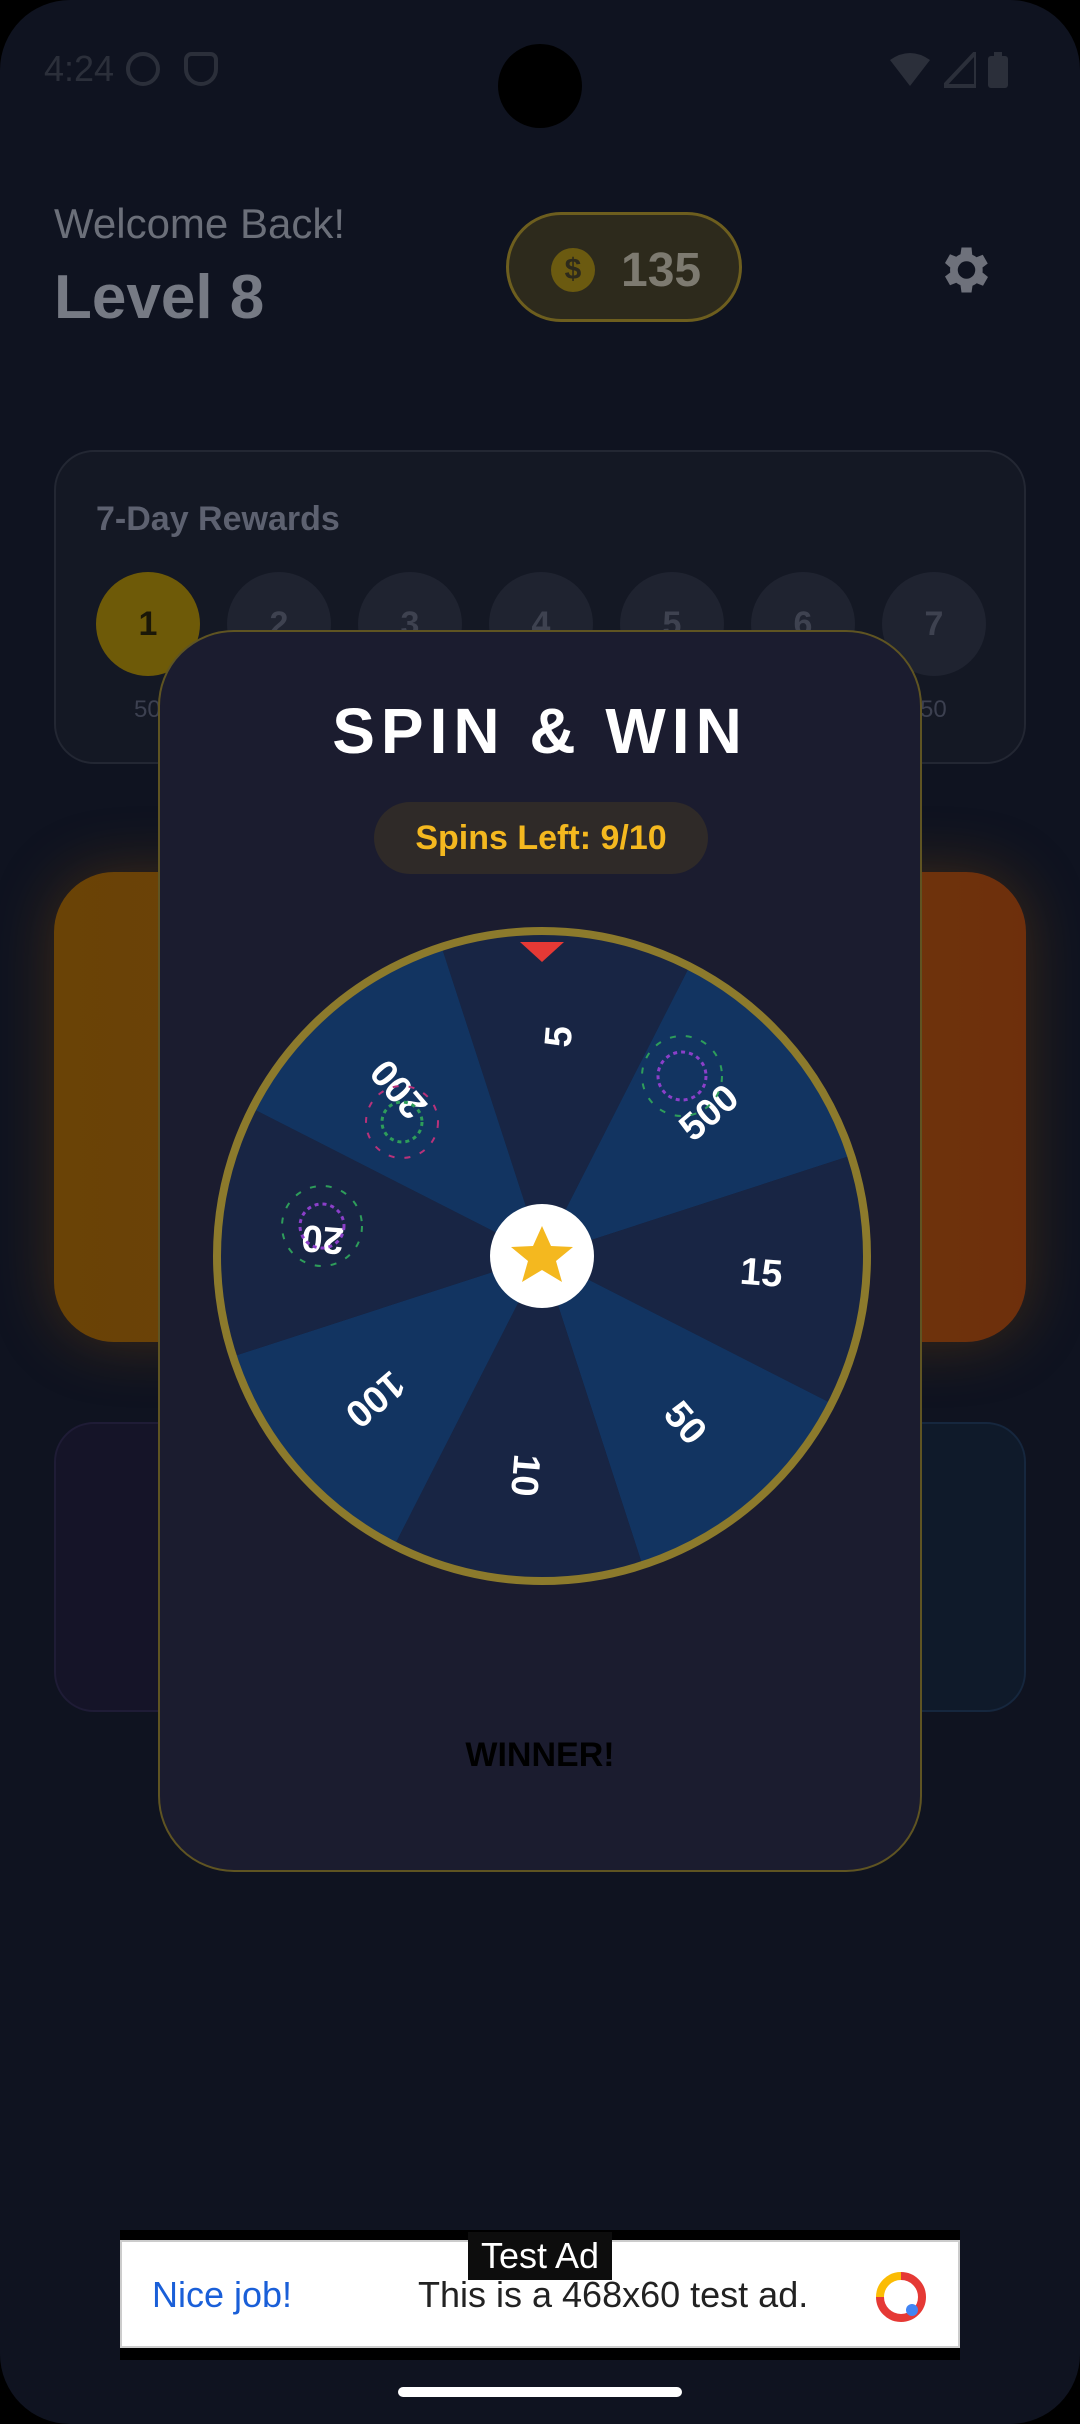 This screenshot has width=1080, height=2424. I want to click on ad-message: This is a 468x60 test ad., so click(613, 2294).